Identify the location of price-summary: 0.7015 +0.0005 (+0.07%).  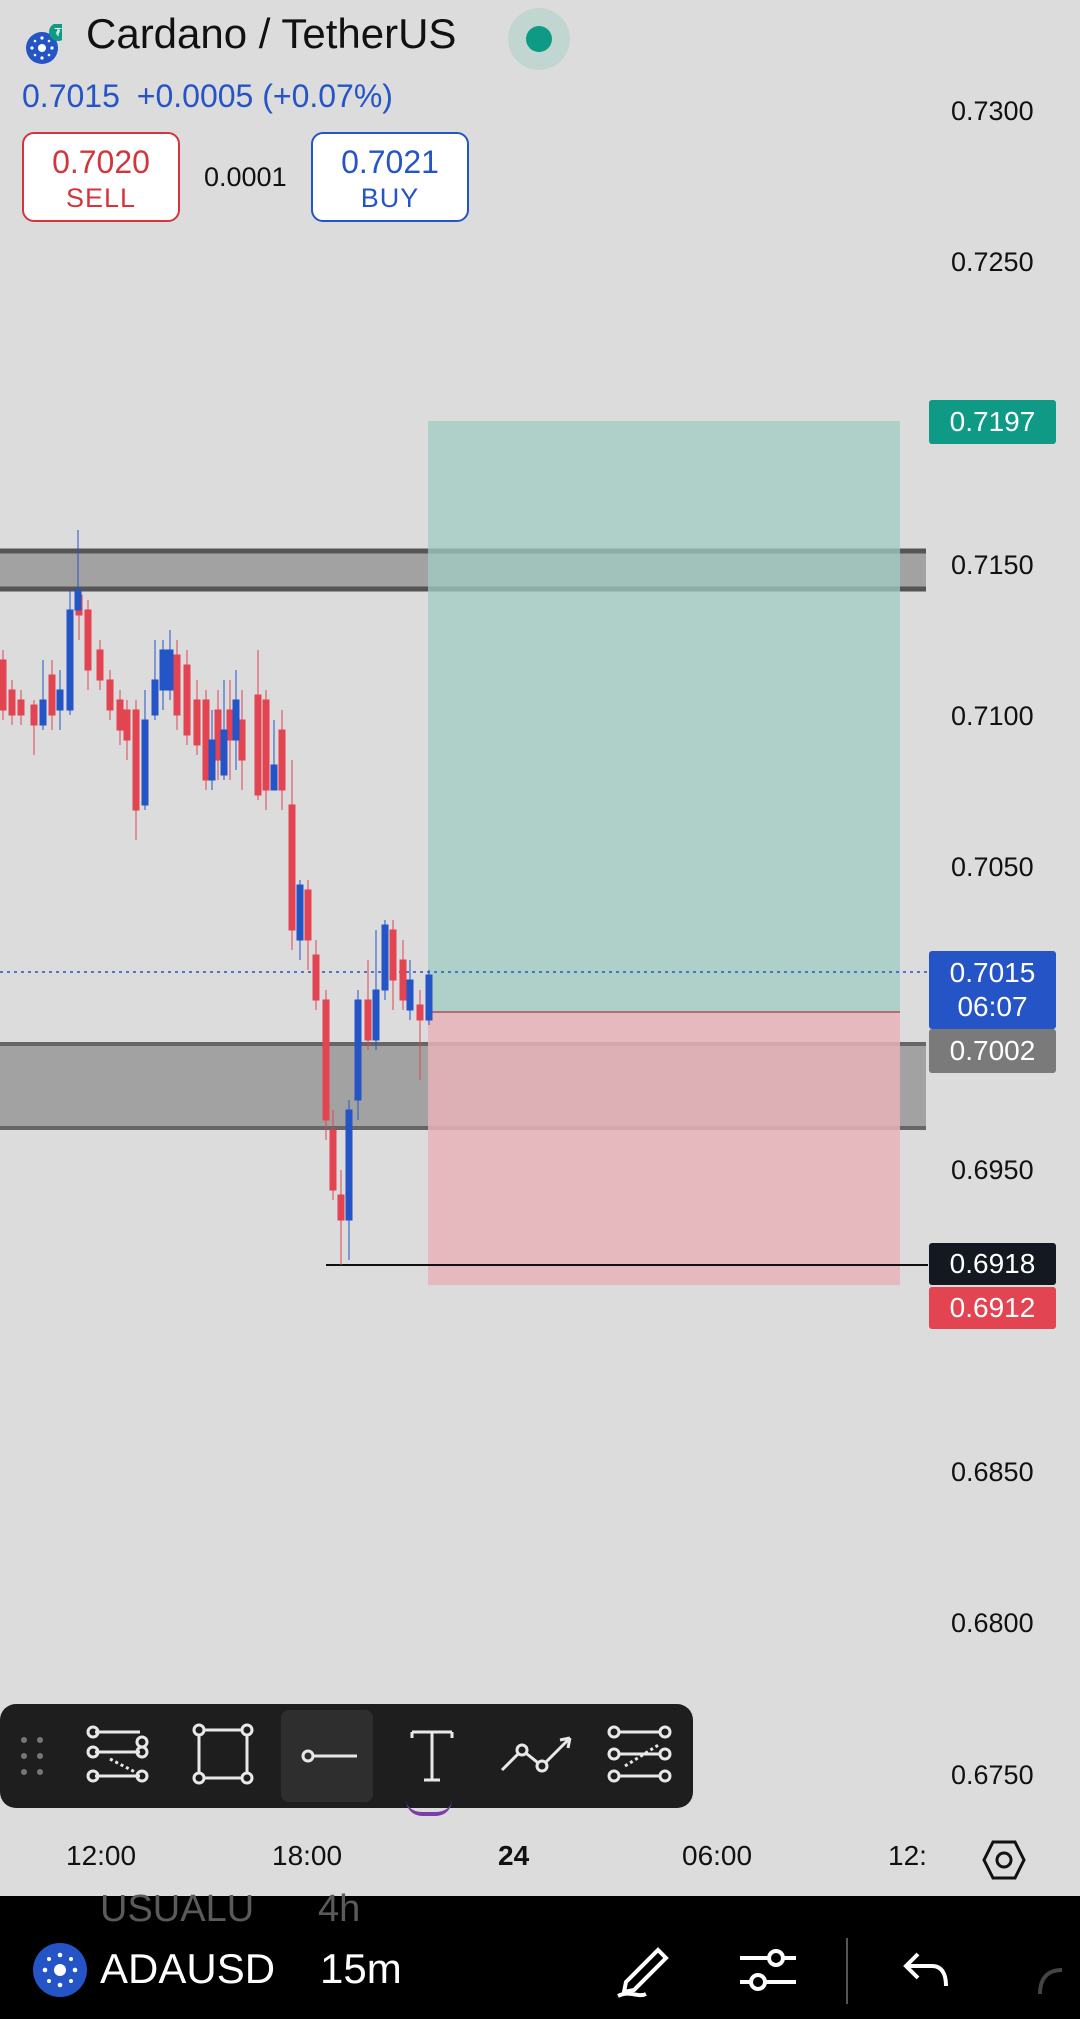
(207, 96).